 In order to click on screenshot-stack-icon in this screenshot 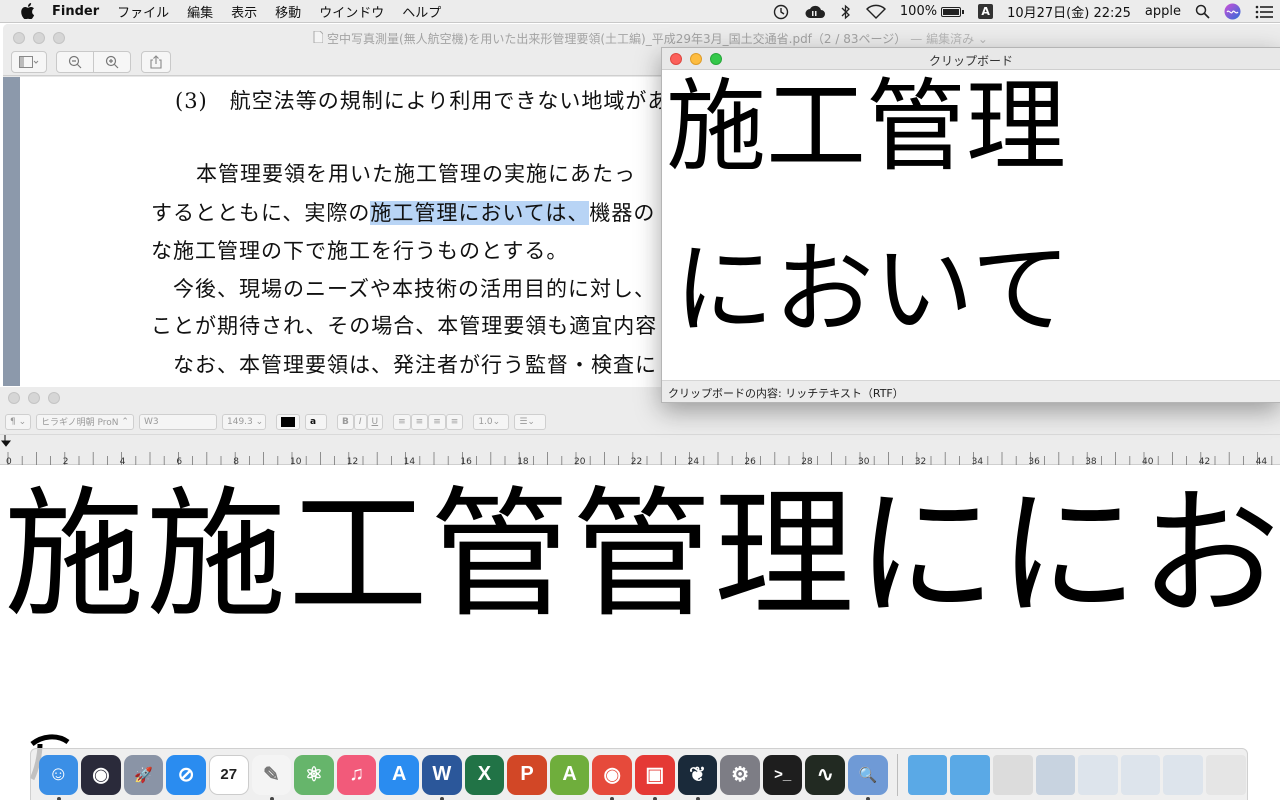, I will do `click(1055, 774)`.